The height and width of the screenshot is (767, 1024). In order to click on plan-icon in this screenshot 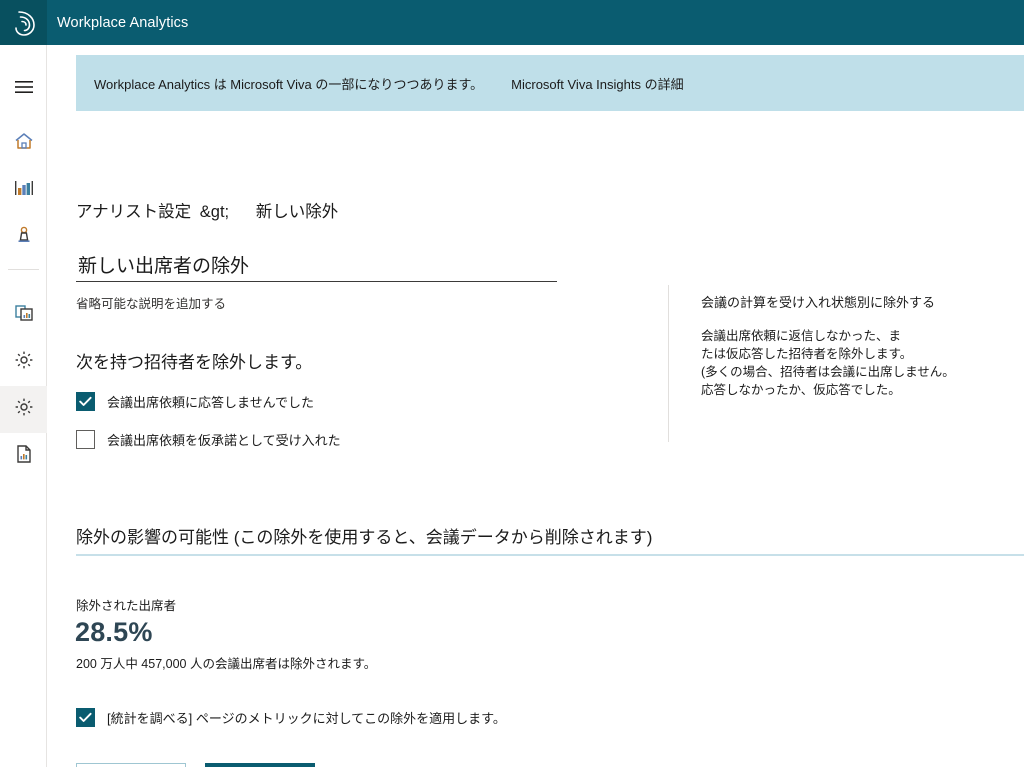, I will do `click(24, 237)`.